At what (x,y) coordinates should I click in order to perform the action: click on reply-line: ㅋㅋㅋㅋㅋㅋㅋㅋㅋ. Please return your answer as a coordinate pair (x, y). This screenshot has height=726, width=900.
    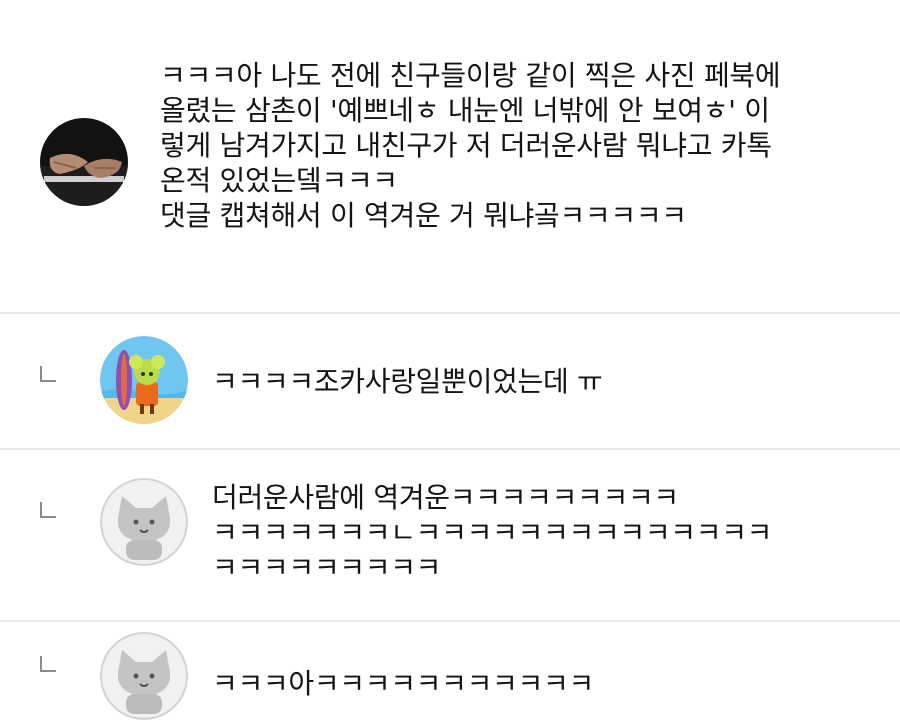
    Looking at the image, I should click on (327, 567).